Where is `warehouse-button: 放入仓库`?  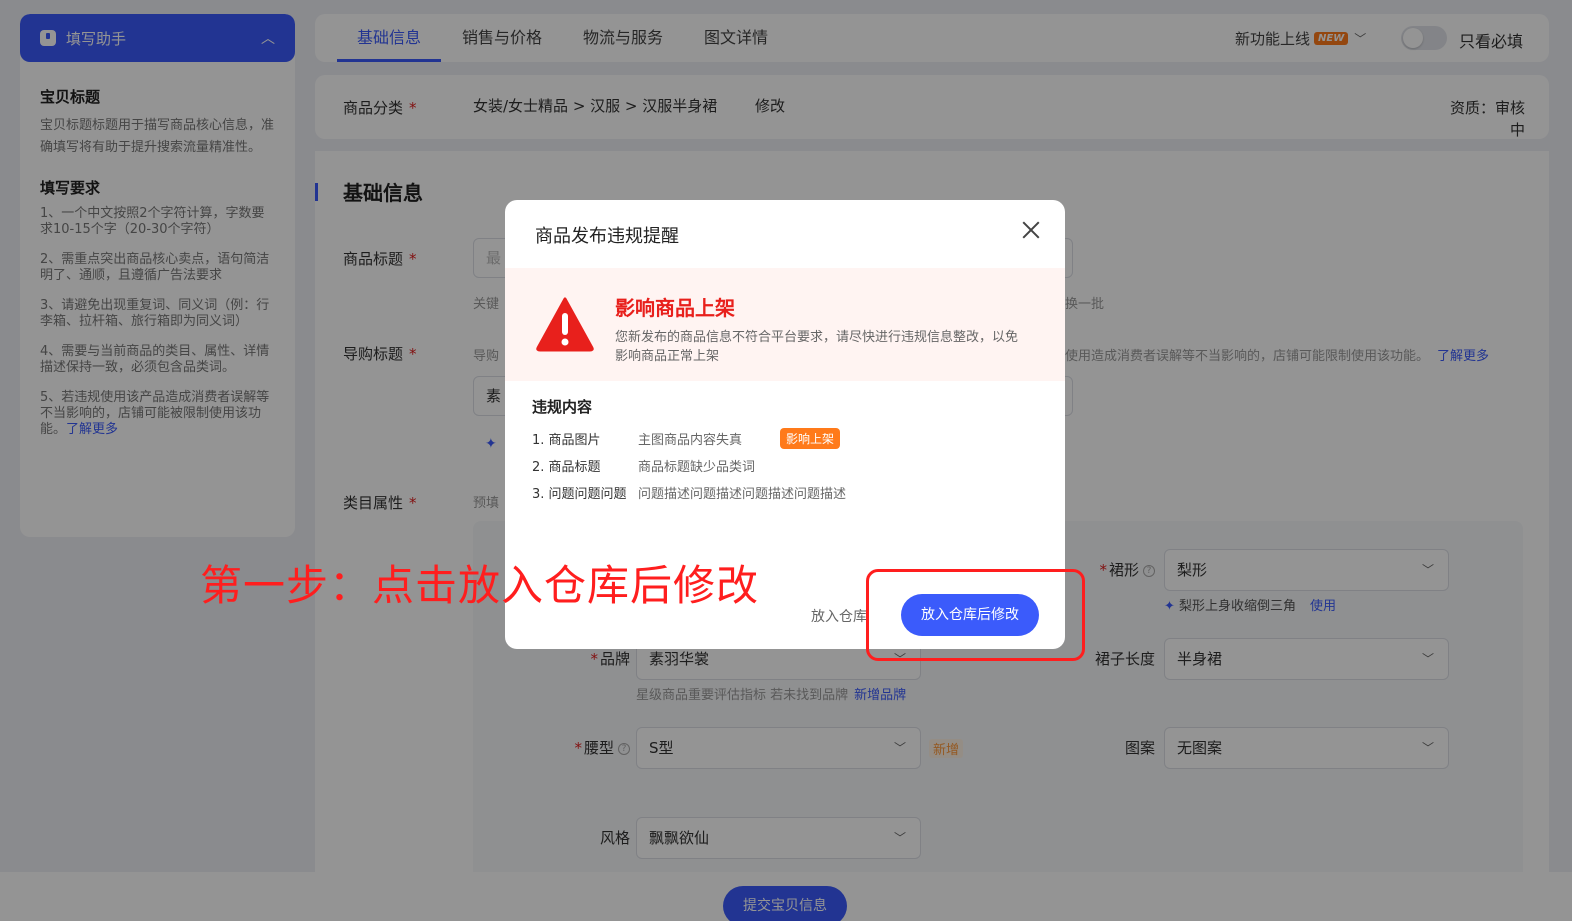 warehouse-button: 放入仓库 is located at coordinates (839, 616).